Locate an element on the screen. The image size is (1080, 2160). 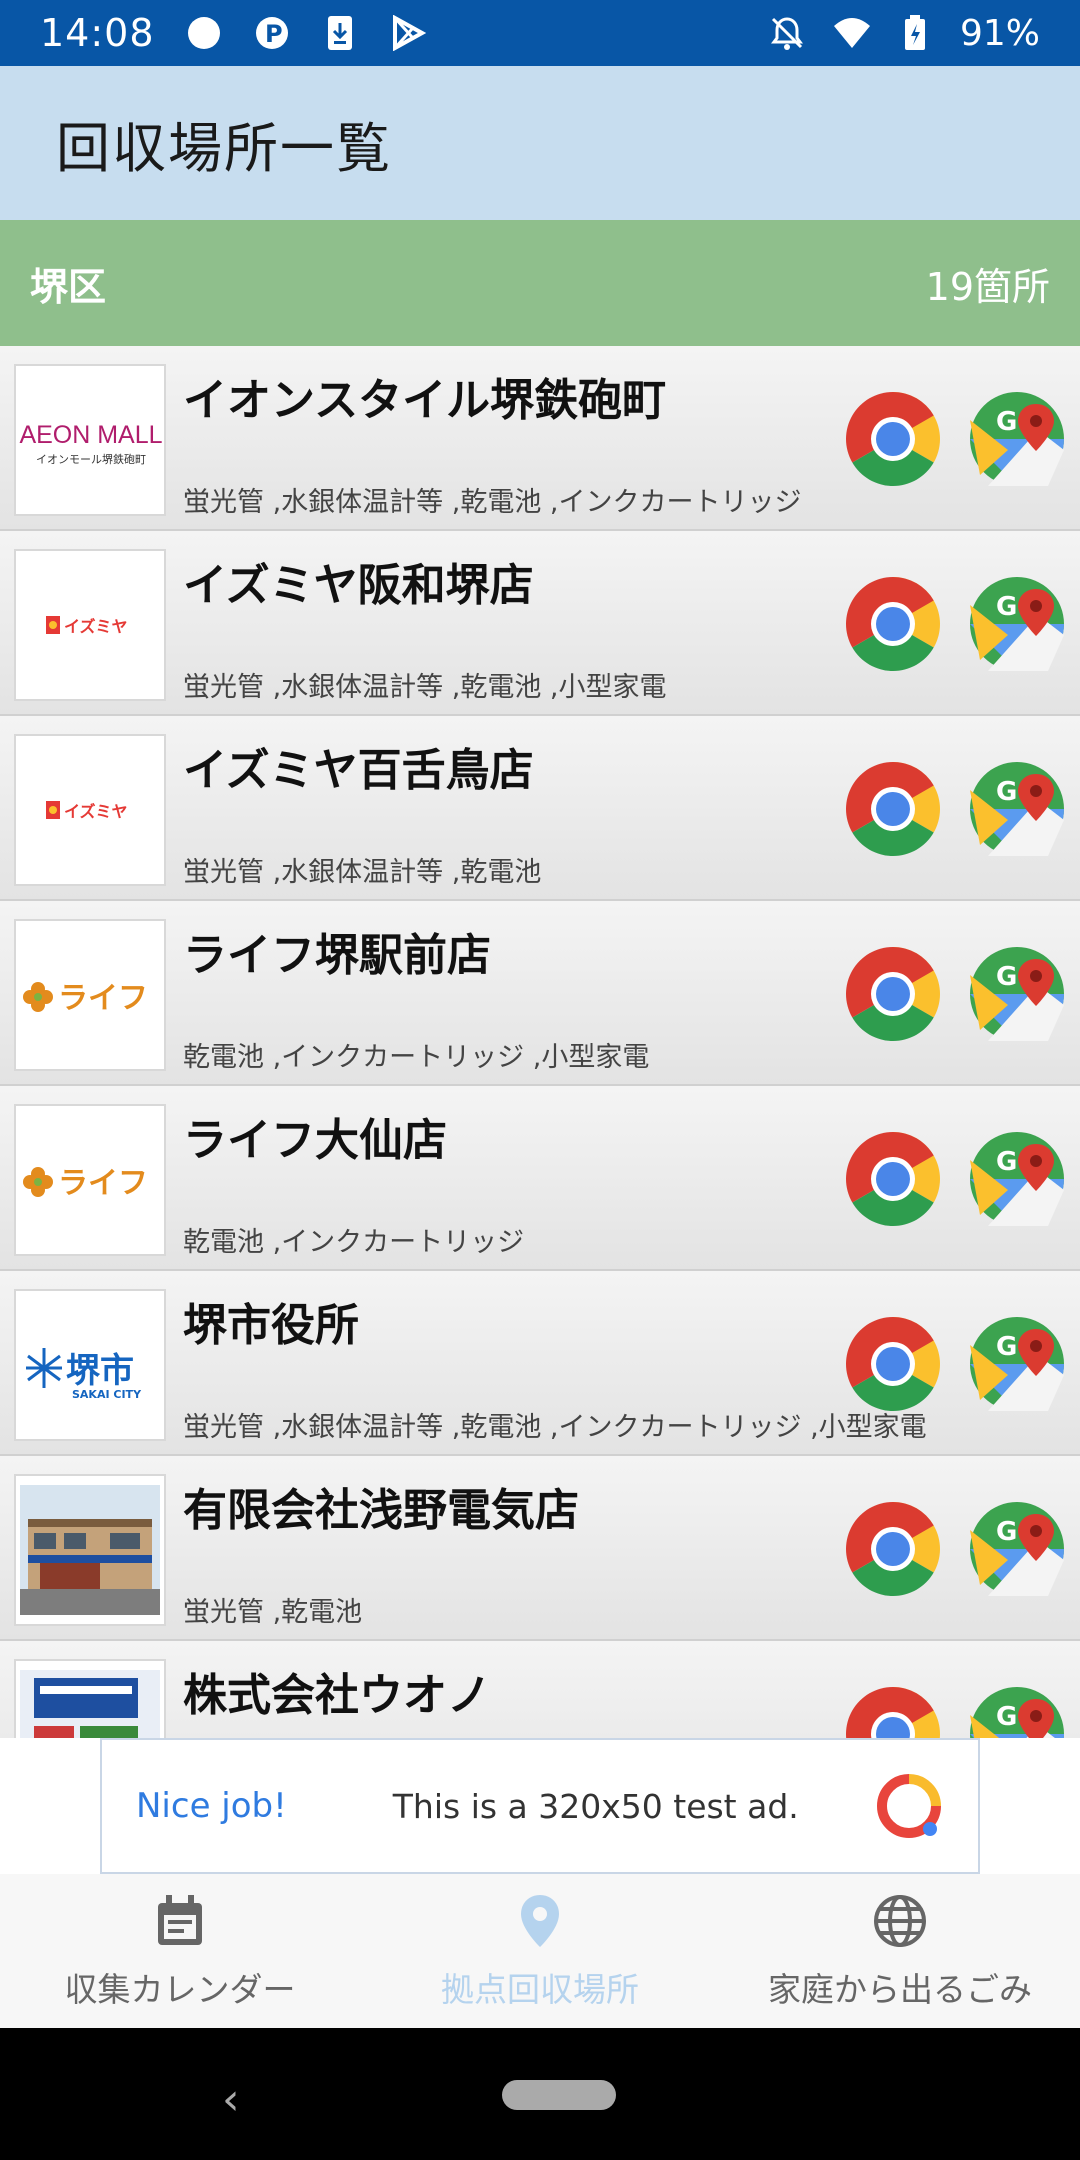
item-categories: 蛍光管 ,水銀体温計等 ,乾電池 ,インクカートリッジ is located at coordinates (492, 502).